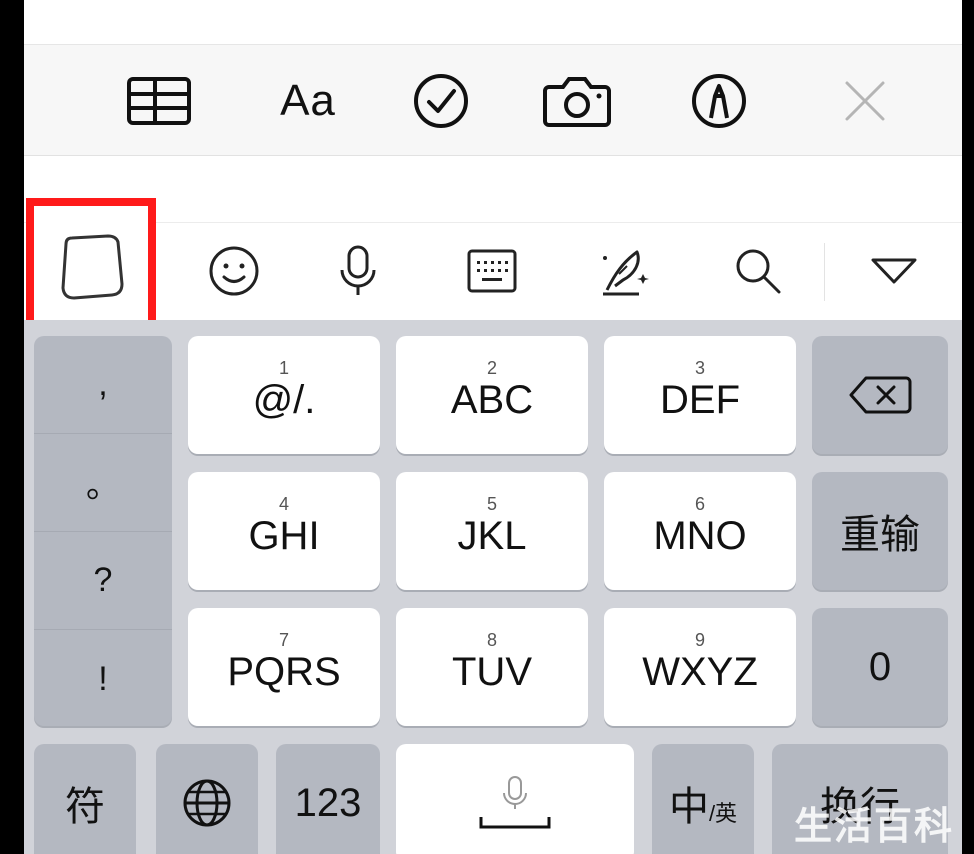 The height and width of the screenshot is (854, 974). Describe the element at coordinates (103, 581) in the screenshot. I see `punct-key: ?` at that location.